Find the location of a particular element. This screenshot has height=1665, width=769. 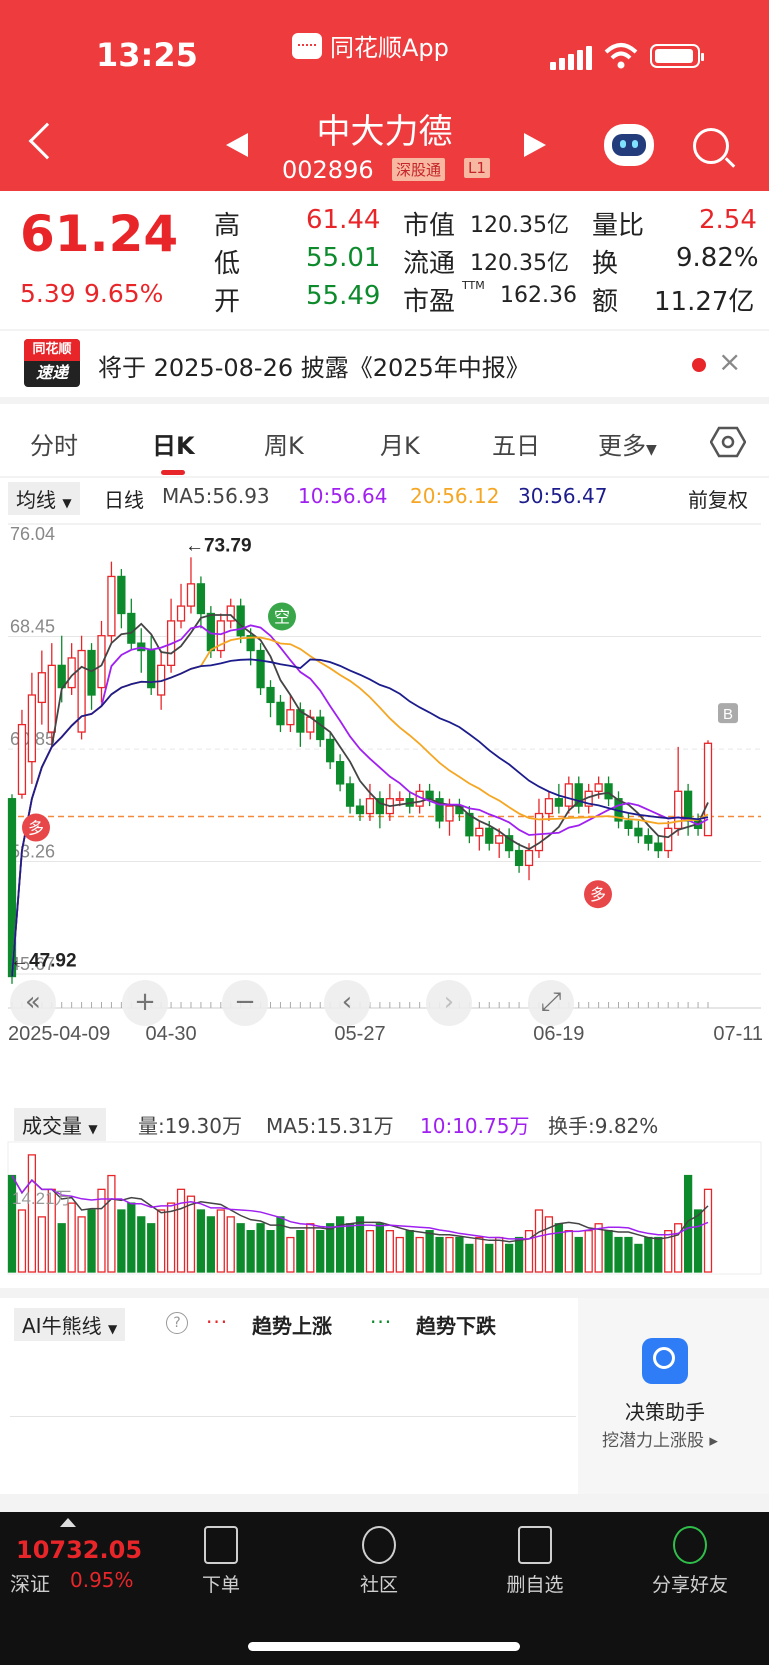

decision-helper-sub-label: 挖潜力上涨股 is located at coordinates (653, 1441).